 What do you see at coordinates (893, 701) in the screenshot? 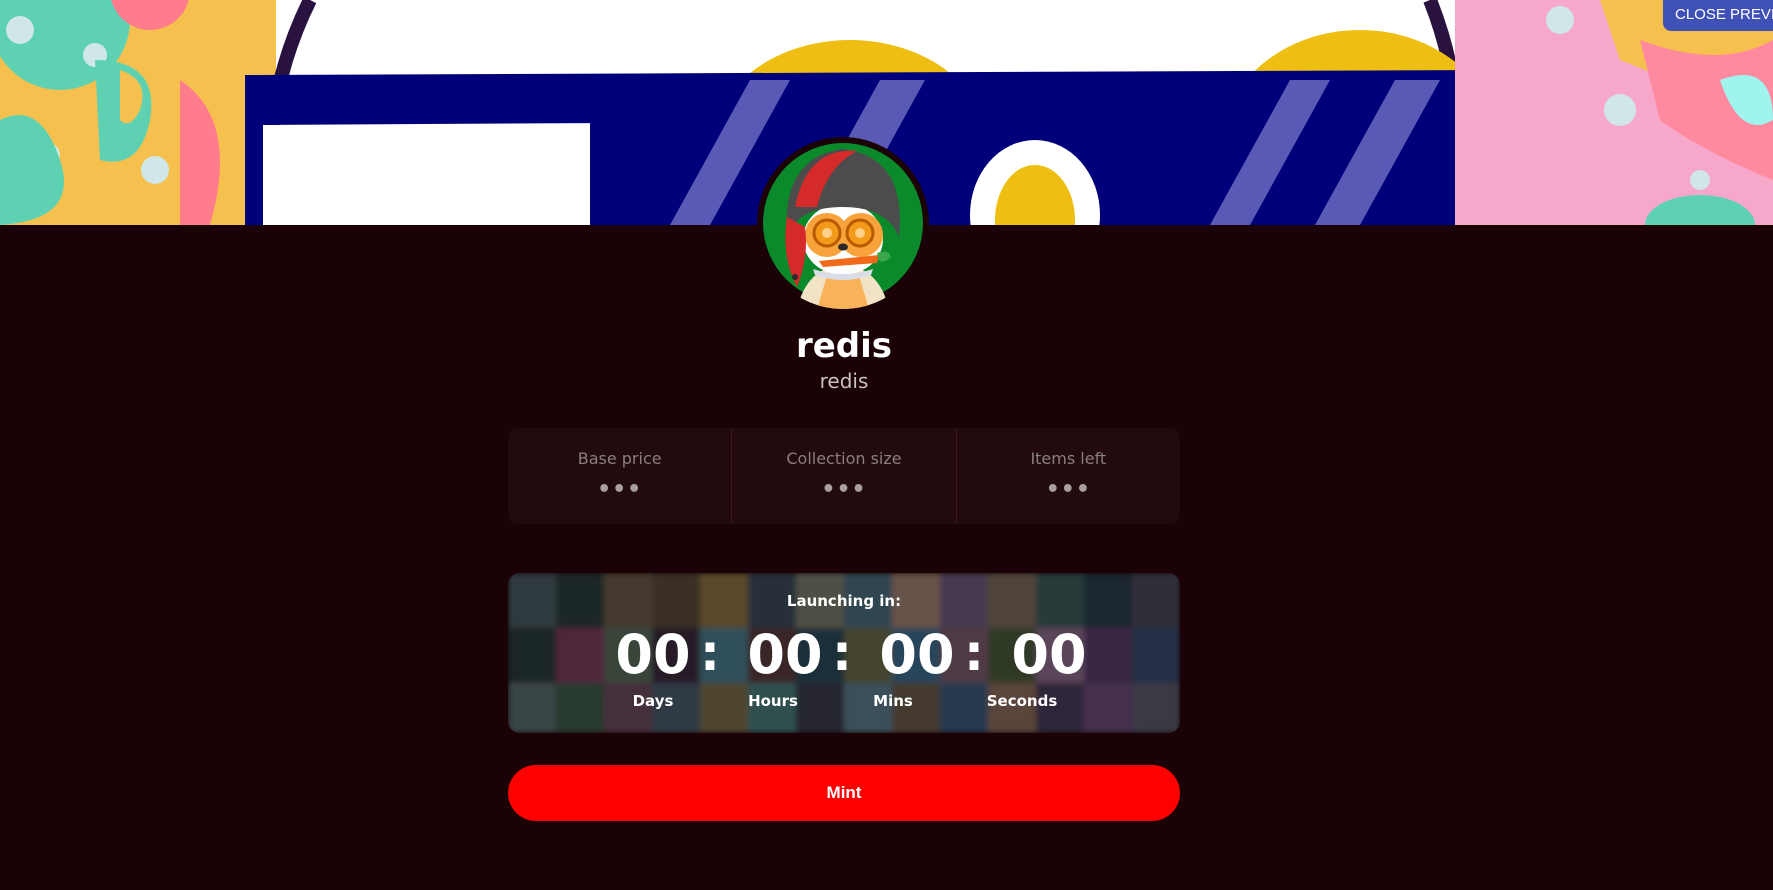
I see `mins-label: Mins` at bounding box center [893, 701].